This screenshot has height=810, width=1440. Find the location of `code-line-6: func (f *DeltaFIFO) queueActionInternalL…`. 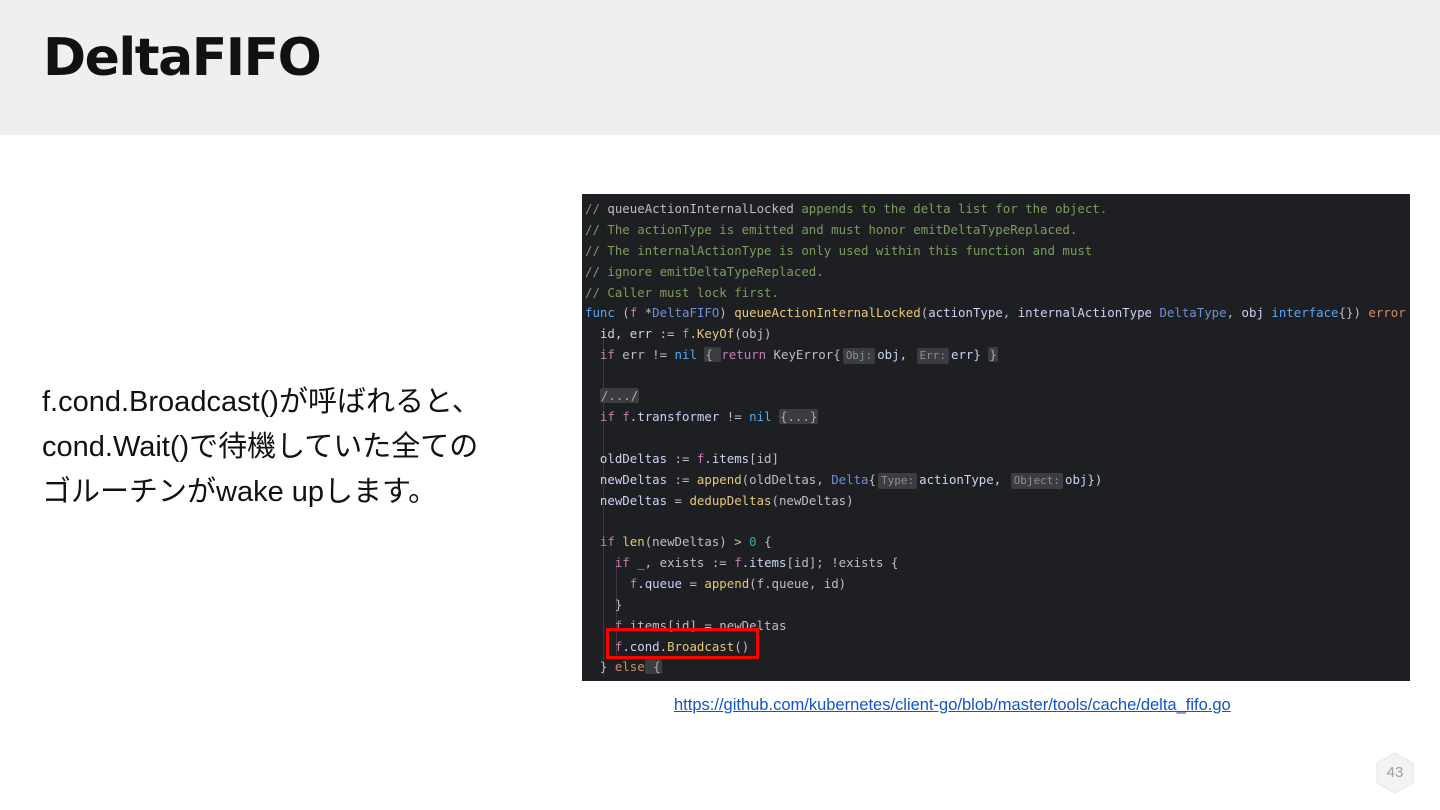

code-line-6: func (f *DeltaFIFO) queueActionInternalL… is located at coordinates (995, 312).